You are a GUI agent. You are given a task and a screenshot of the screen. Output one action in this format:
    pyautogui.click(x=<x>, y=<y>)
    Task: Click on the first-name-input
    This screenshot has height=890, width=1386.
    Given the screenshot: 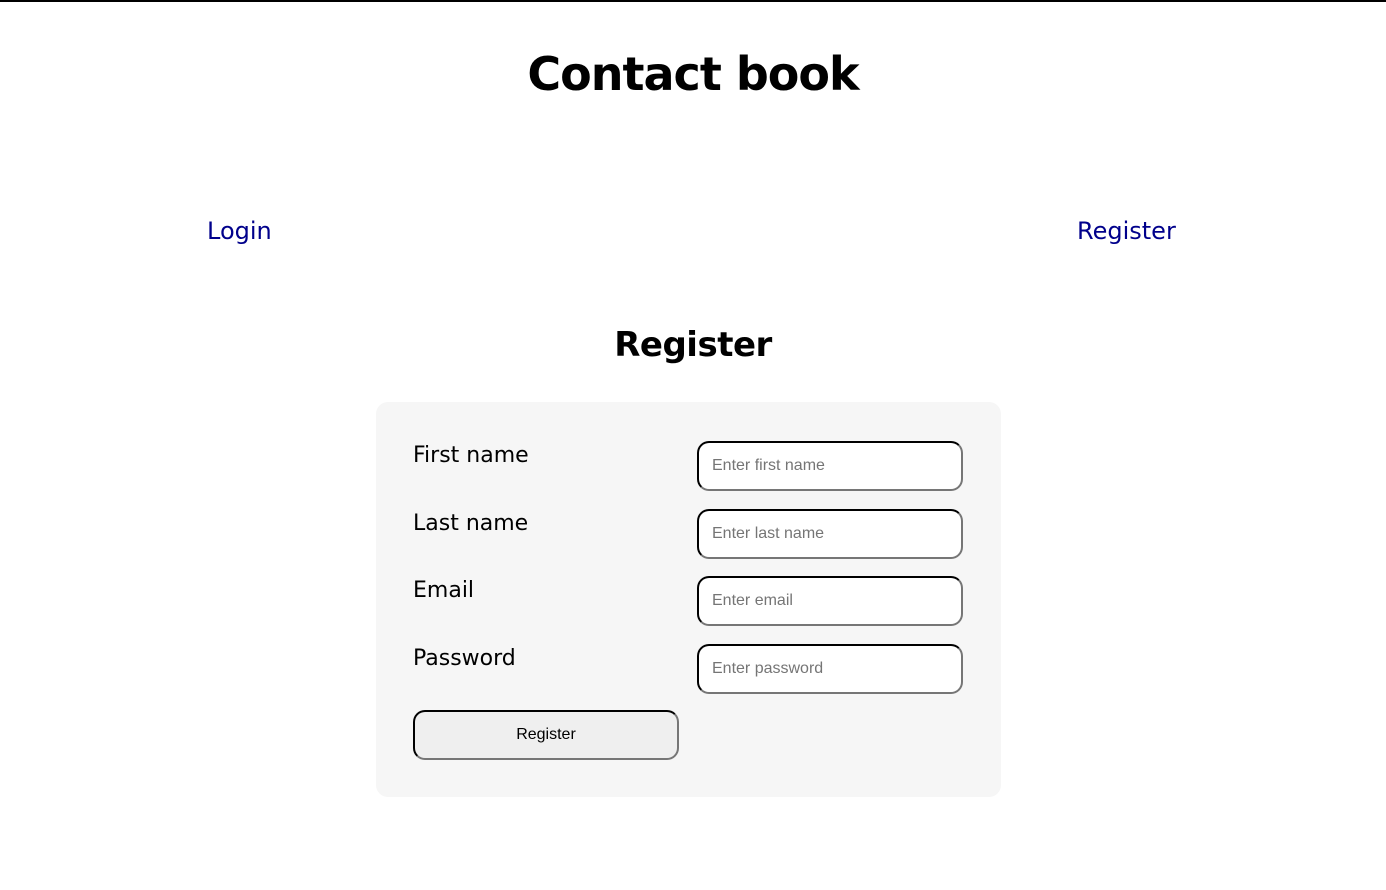 What is the action you would take?
    pyautogui.click(x=830, y=466)
    